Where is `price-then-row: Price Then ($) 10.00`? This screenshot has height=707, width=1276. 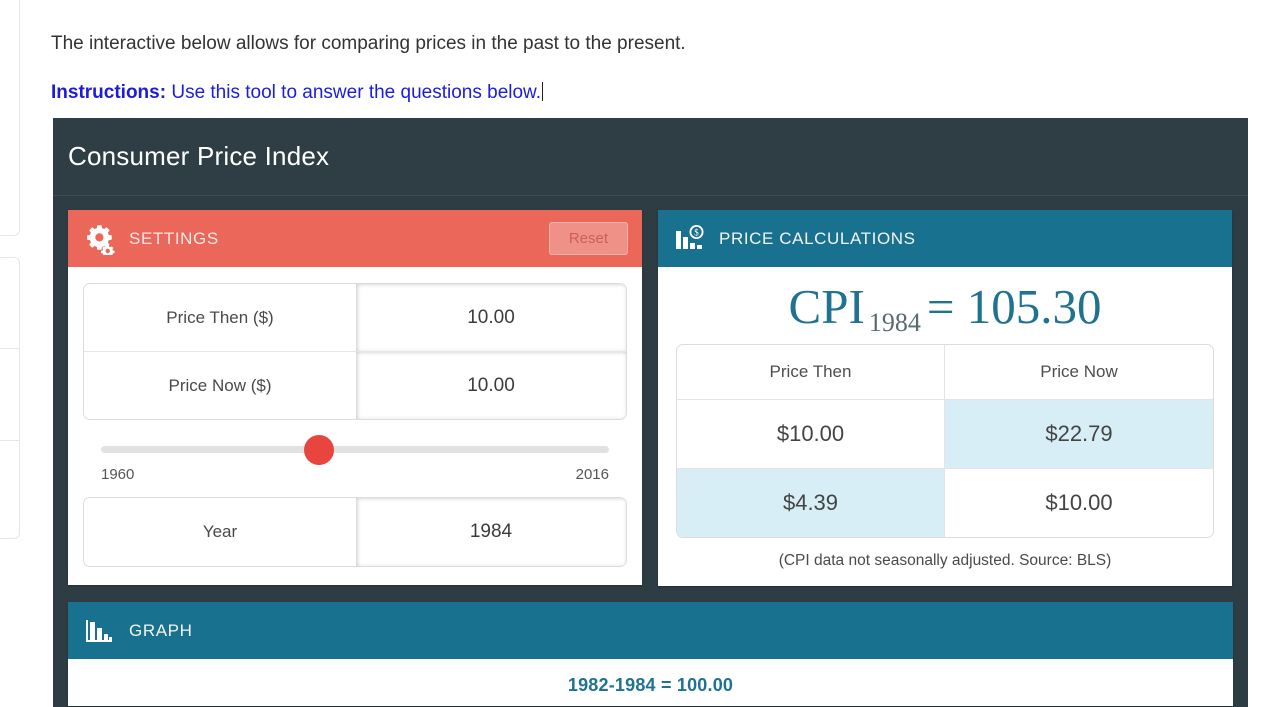
price-then-row: Price Then ($) 10.00 is located at coordinates (355, 317).